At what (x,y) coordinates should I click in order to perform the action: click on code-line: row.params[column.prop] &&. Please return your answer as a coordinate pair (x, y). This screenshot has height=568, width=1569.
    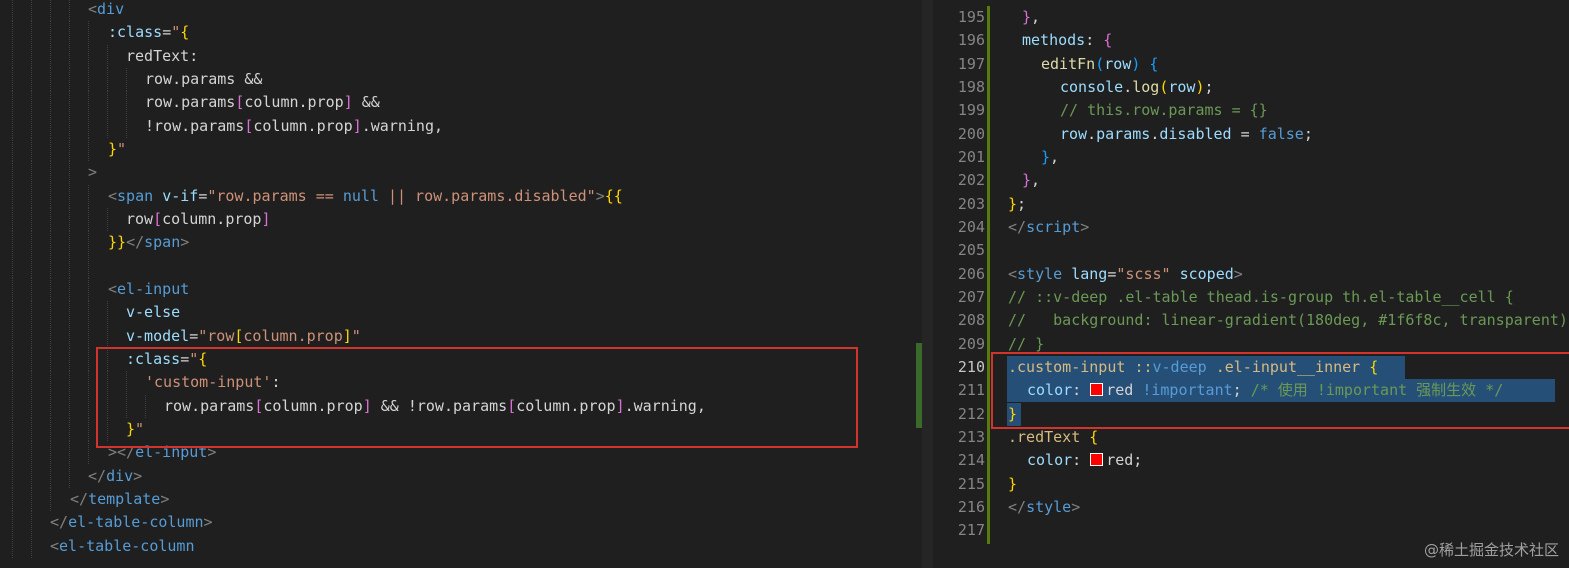
    Looking at the image, I should click on (461, 103).